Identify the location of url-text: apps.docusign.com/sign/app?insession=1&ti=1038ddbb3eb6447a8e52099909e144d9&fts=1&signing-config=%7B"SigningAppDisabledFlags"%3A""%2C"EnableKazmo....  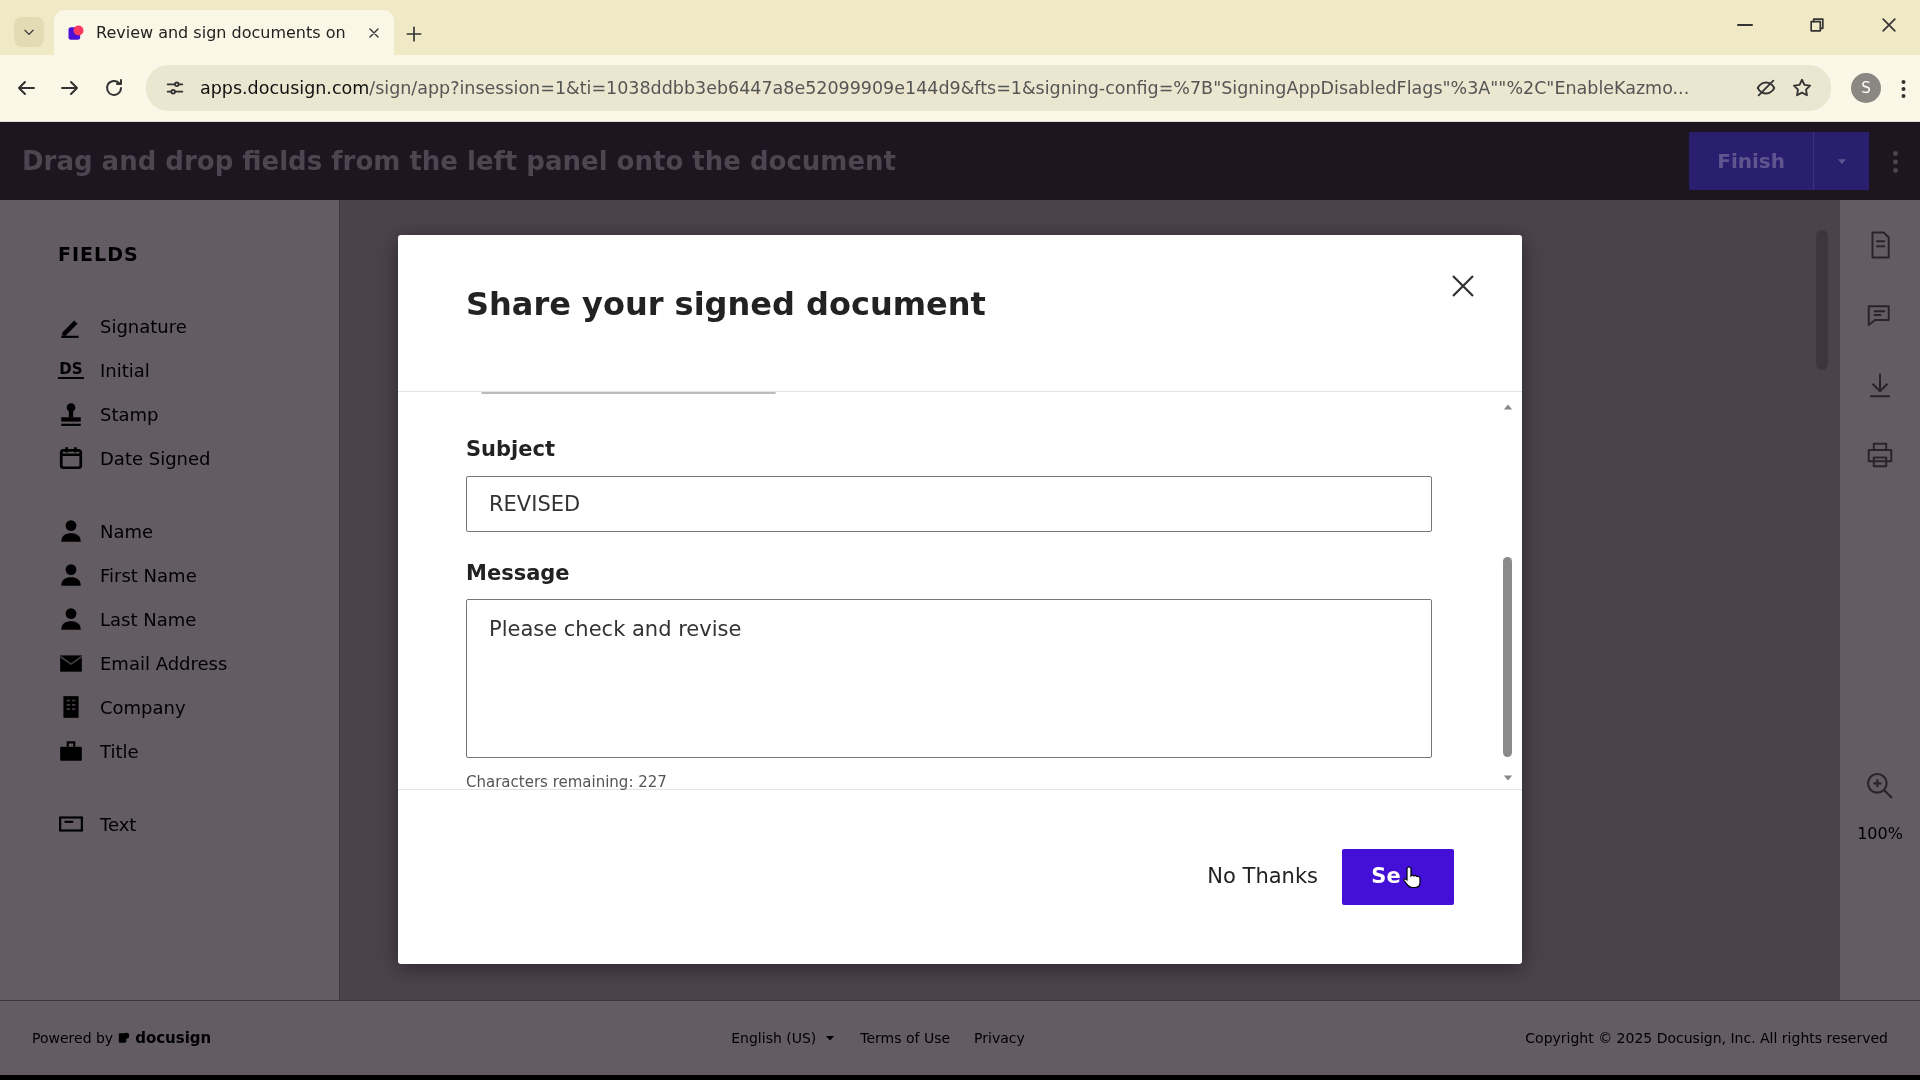
(945, 88).